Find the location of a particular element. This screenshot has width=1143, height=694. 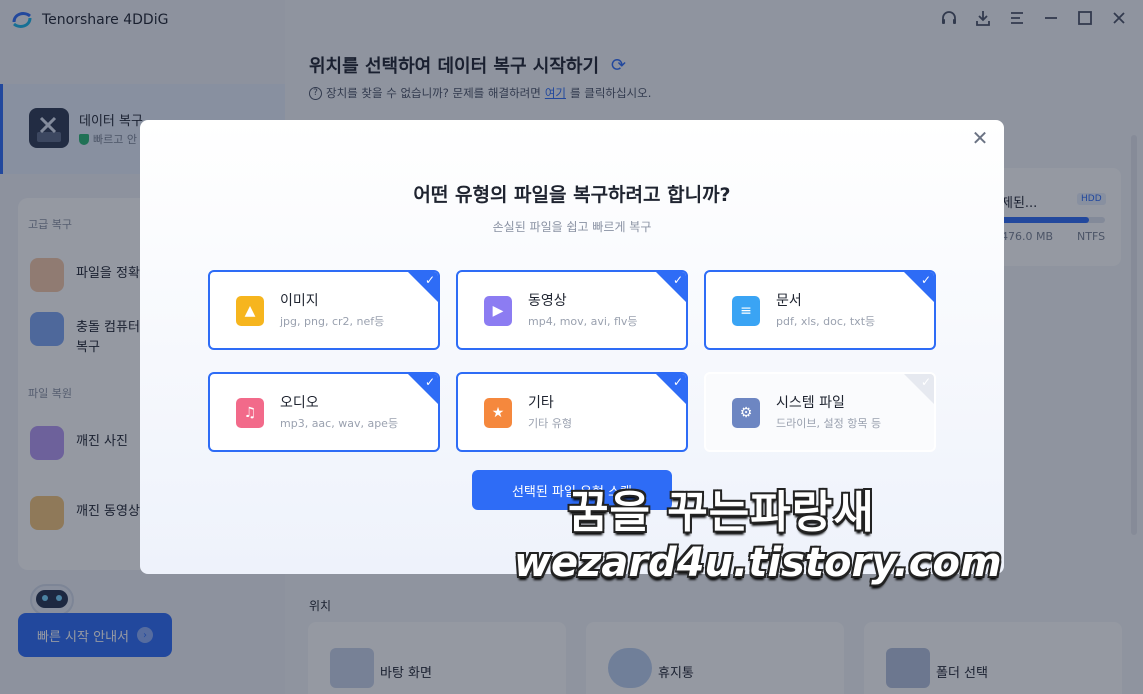

file-type-name: 이미지 is located at coordinates (299, 301).